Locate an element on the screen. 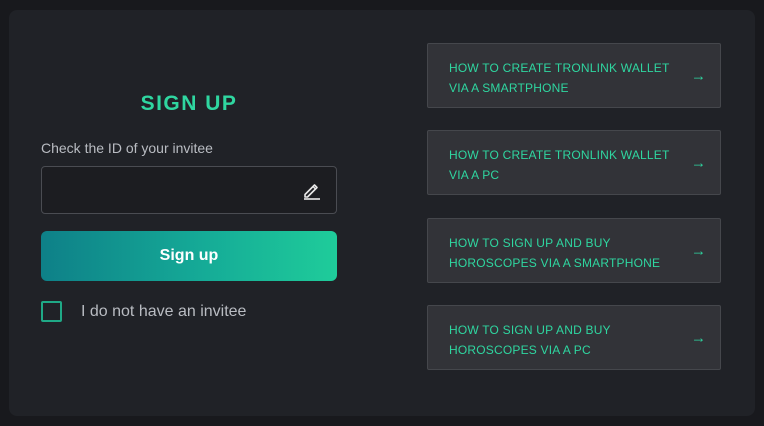  pencil-edit-icon is located at coordinates (312, 190).